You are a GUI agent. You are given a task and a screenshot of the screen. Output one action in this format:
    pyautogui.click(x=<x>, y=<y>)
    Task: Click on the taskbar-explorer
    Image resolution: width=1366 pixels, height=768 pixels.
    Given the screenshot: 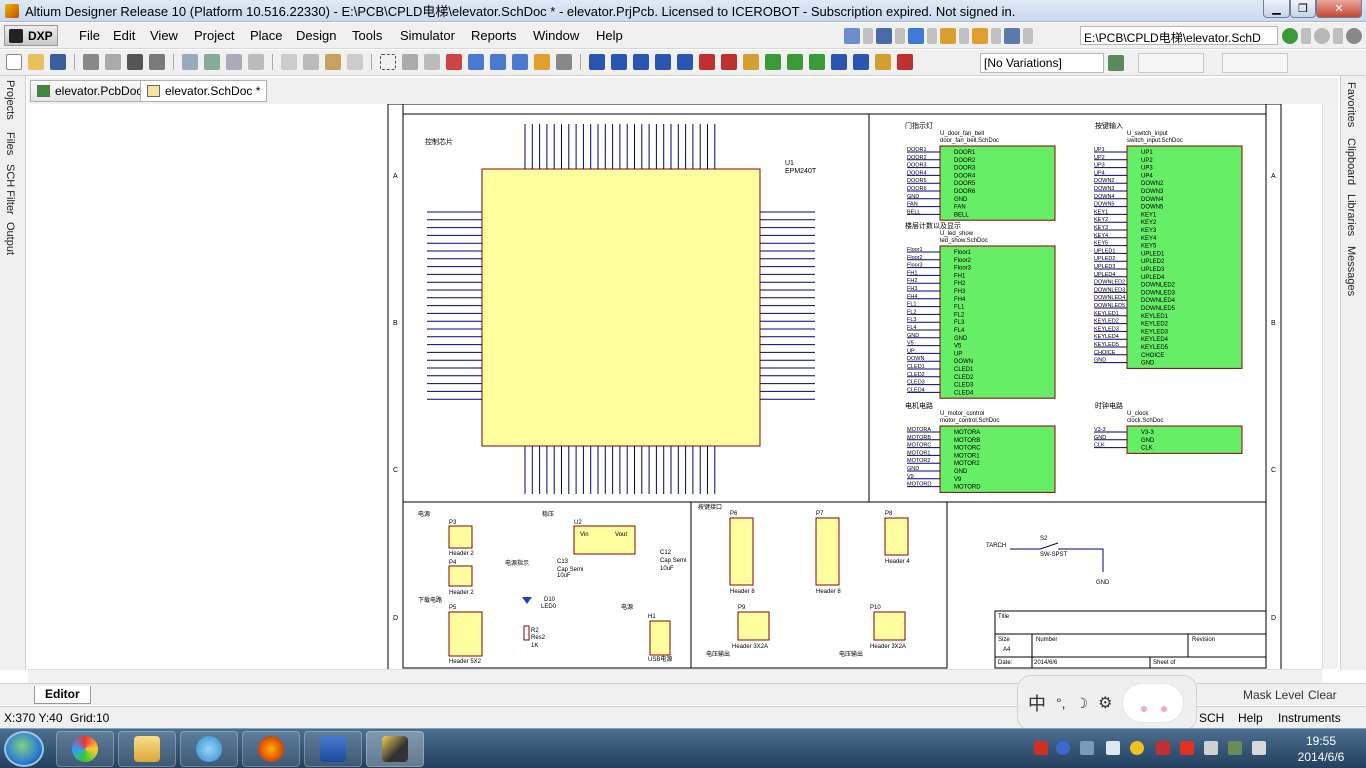 What is the action you would take?
    pyautogui.click(x=147, y=749)
    